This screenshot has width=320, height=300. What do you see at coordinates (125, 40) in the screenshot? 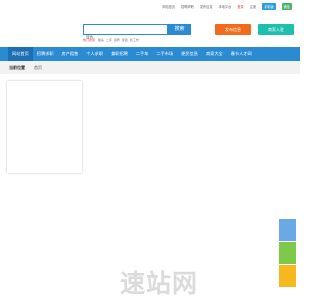
I see `hot-search-item: 家政` at bounding box center [125, 40].